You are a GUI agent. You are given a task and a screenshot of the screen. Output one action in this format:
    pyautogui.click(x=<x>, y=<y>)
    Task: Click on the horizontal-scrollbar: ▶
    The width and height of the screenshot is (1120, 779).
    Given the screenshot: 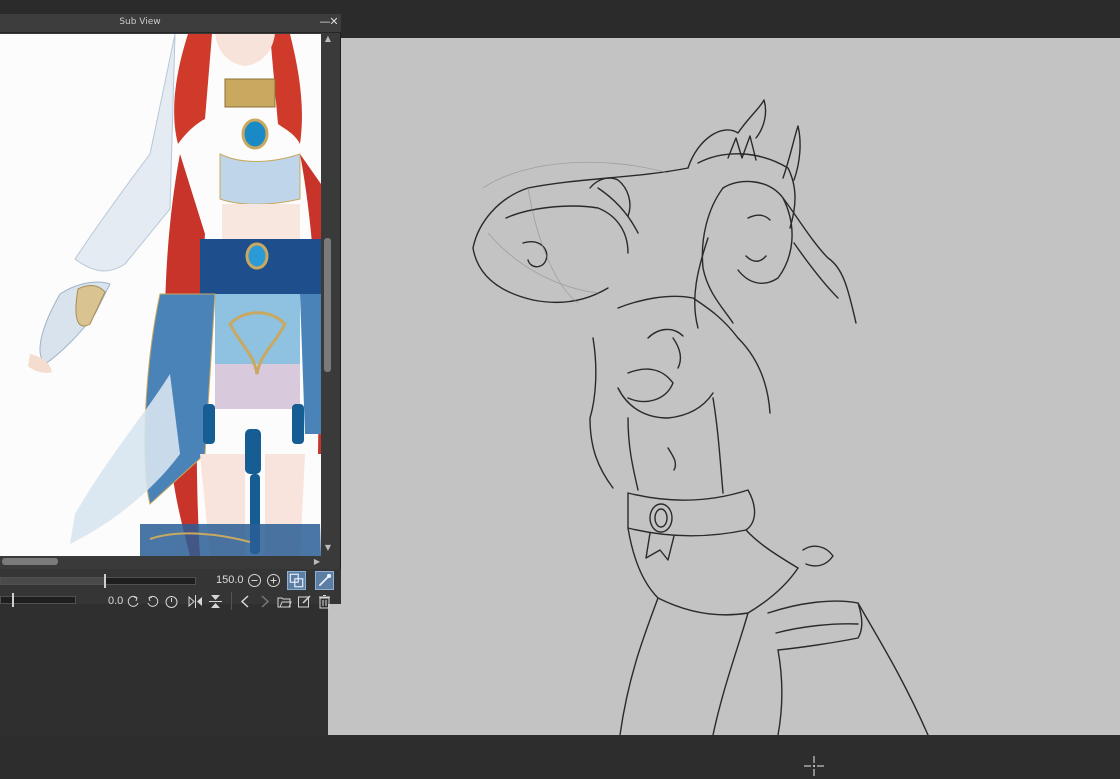 What is the action you would take?
    pyautogui.click(x=161, y=562)
    